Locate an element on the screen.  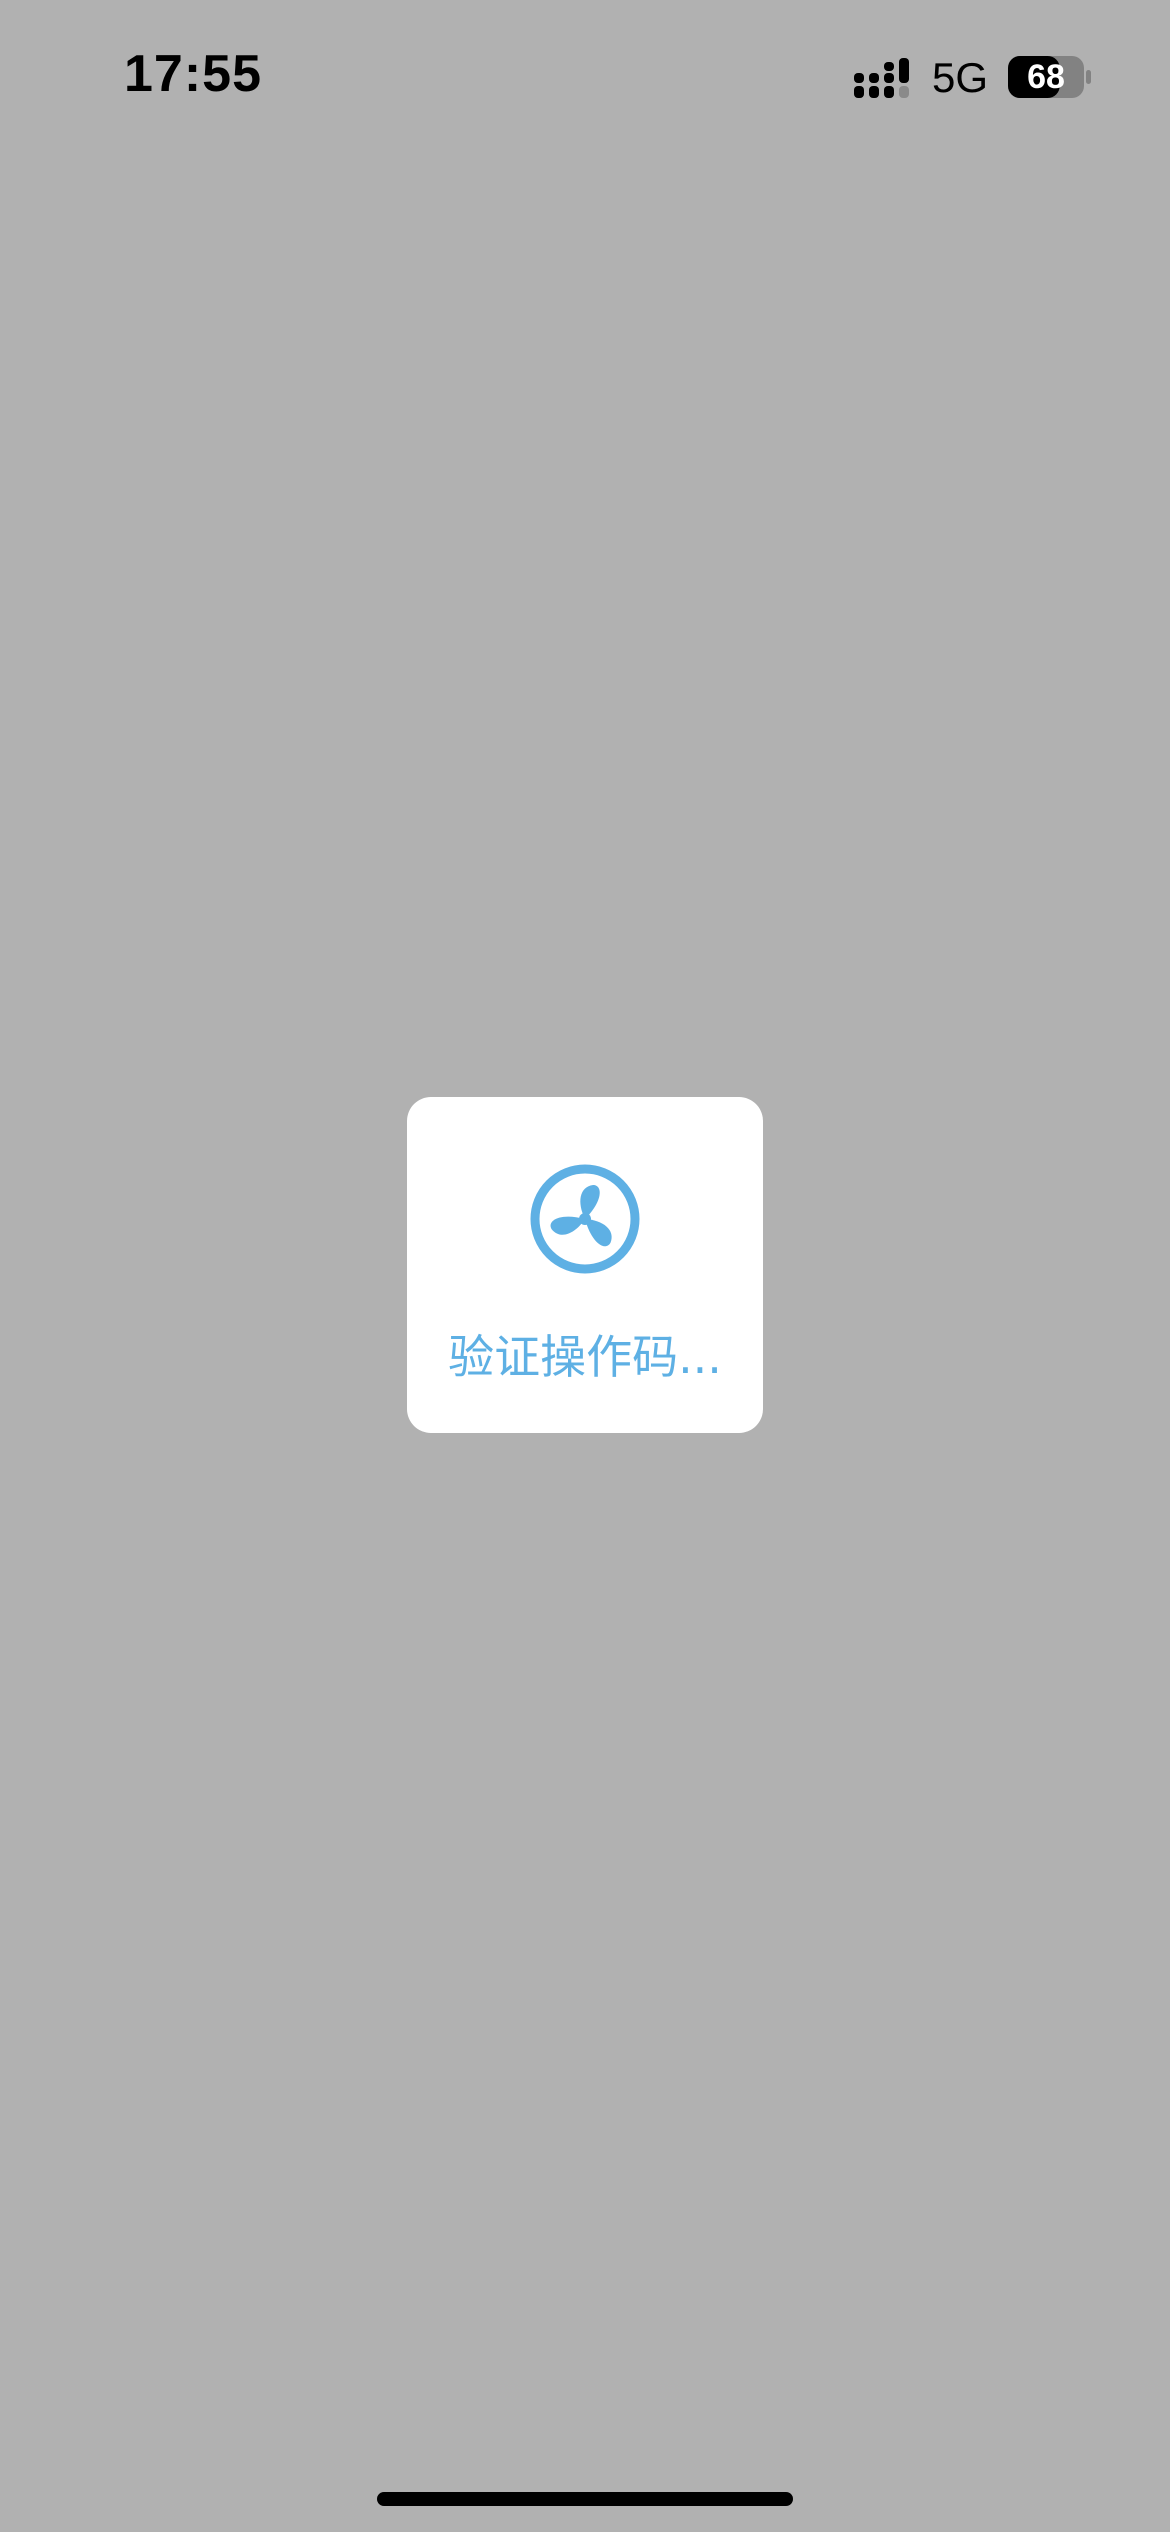
home-indicator is located at coordinates (585, 2499).